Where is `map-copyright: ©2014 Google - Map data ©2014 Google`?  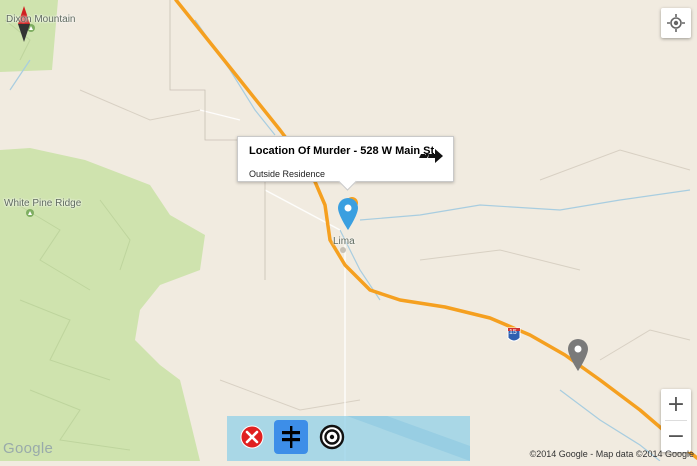 map-copyright: ©2014 Google - Map data ©2014 Google is located at coordinates (611, 454).